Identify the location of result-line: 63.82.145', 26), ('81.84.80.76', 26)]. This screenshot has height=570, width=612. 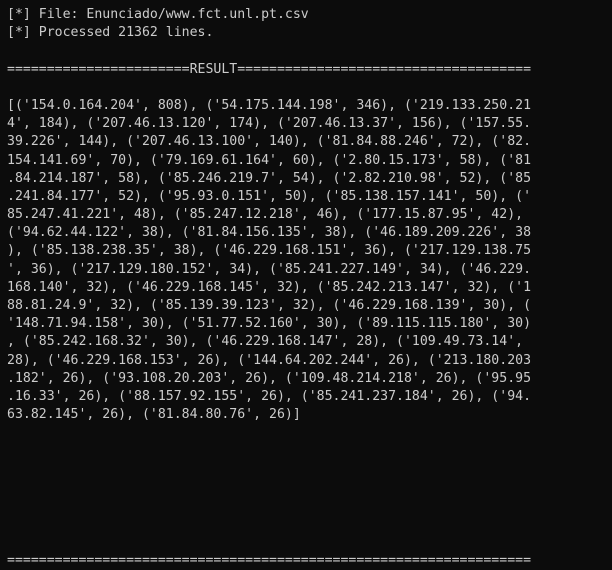
(154, 415).